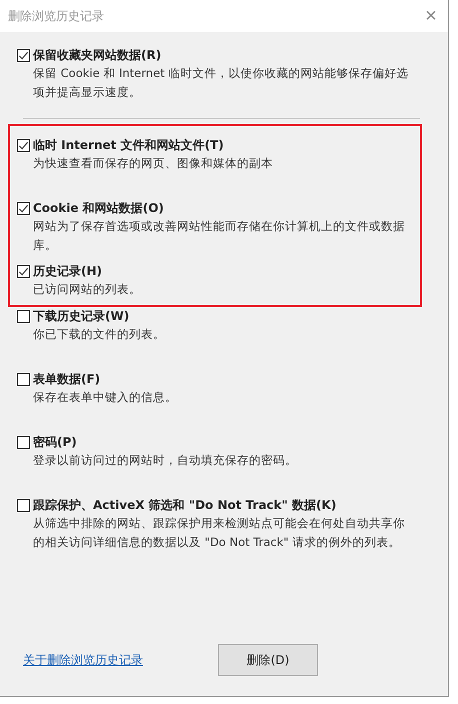 The image size is (458, 704). What do you see at coordinates (81, 316) in the screenshot?
I see `option-label: 下载历史记录(W)` at bounding box center [81, 316].